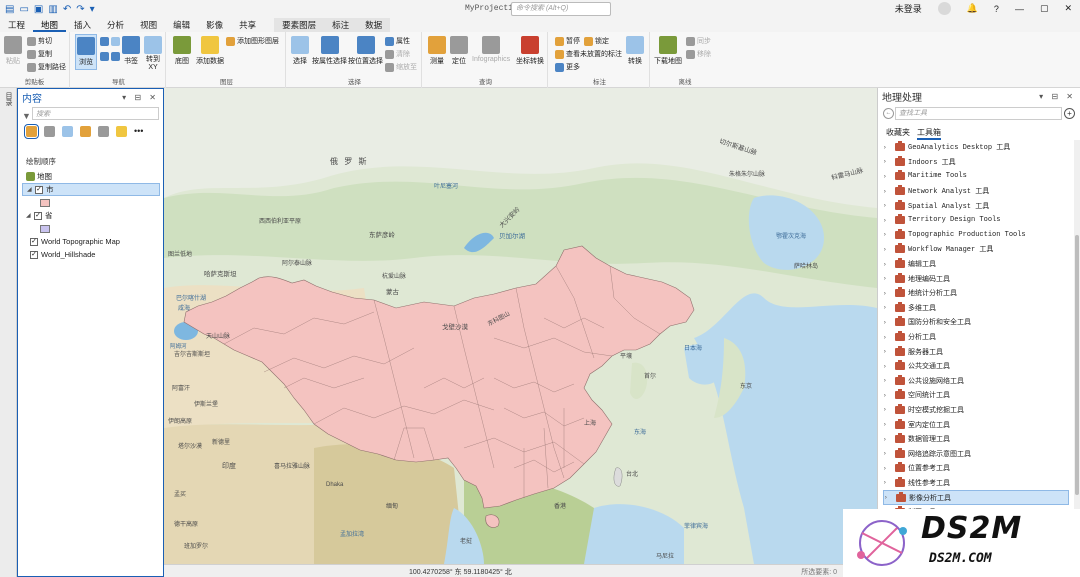 The height and width of the screenshot is (577, 1080). What do you see at coordinates (459, 51) in the screenshot?
I see `locate-button: 定位` at bounding box center [459, 51].